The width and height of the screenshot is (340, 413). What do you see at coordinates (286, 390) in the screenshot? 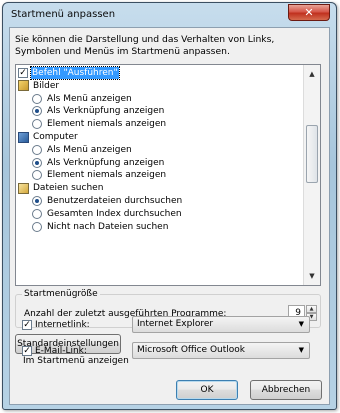
I see `cancel-button: Abbrechen` at bounding box center [286, 390].